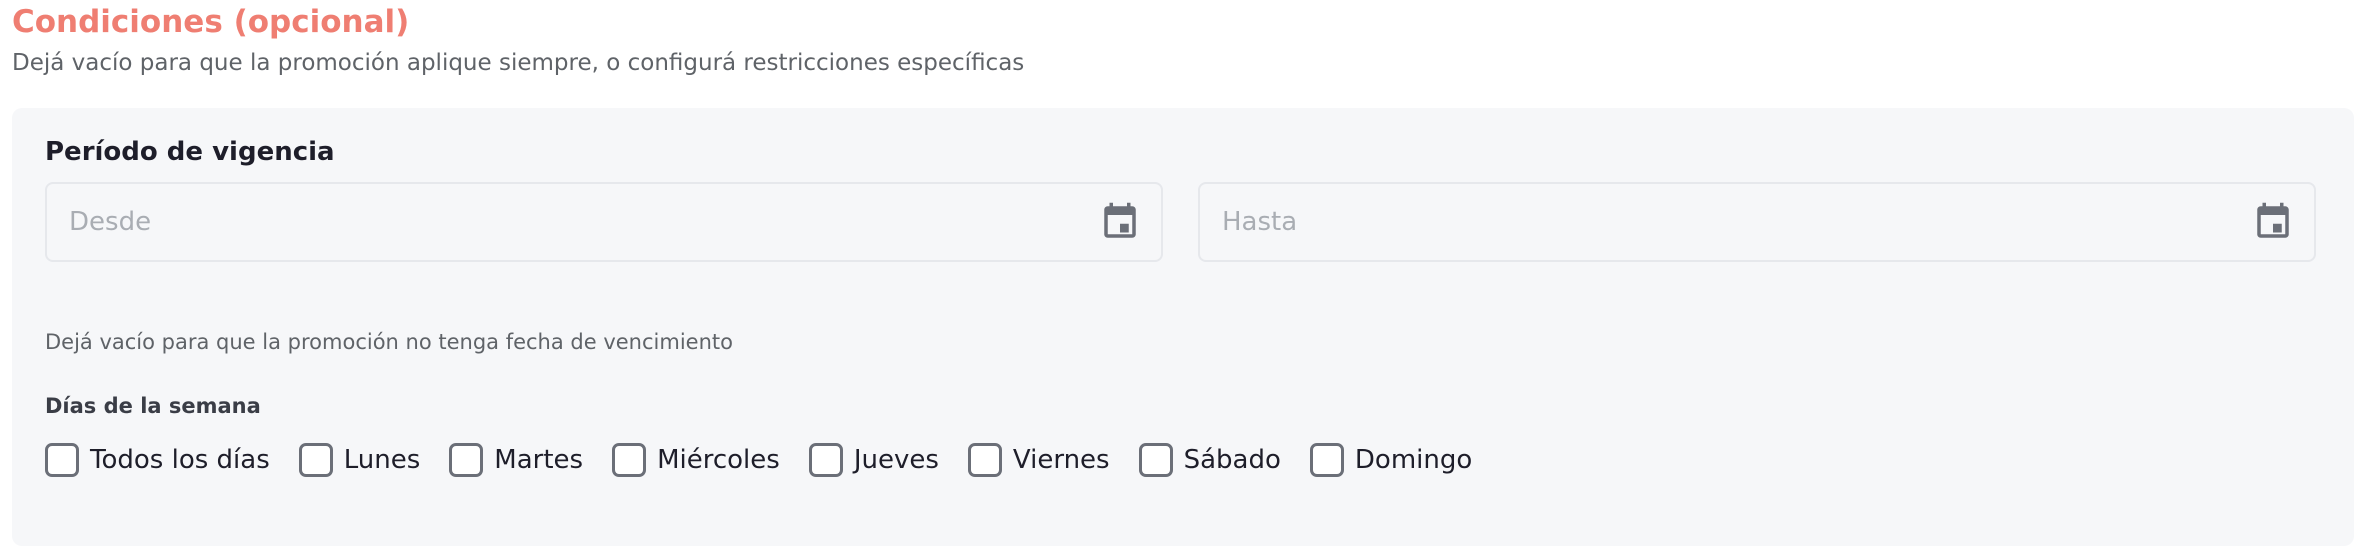  Describe the element at coordinates (180, 460) in the screenshot. I see `weekday-option-label: Todos los días` at that location.